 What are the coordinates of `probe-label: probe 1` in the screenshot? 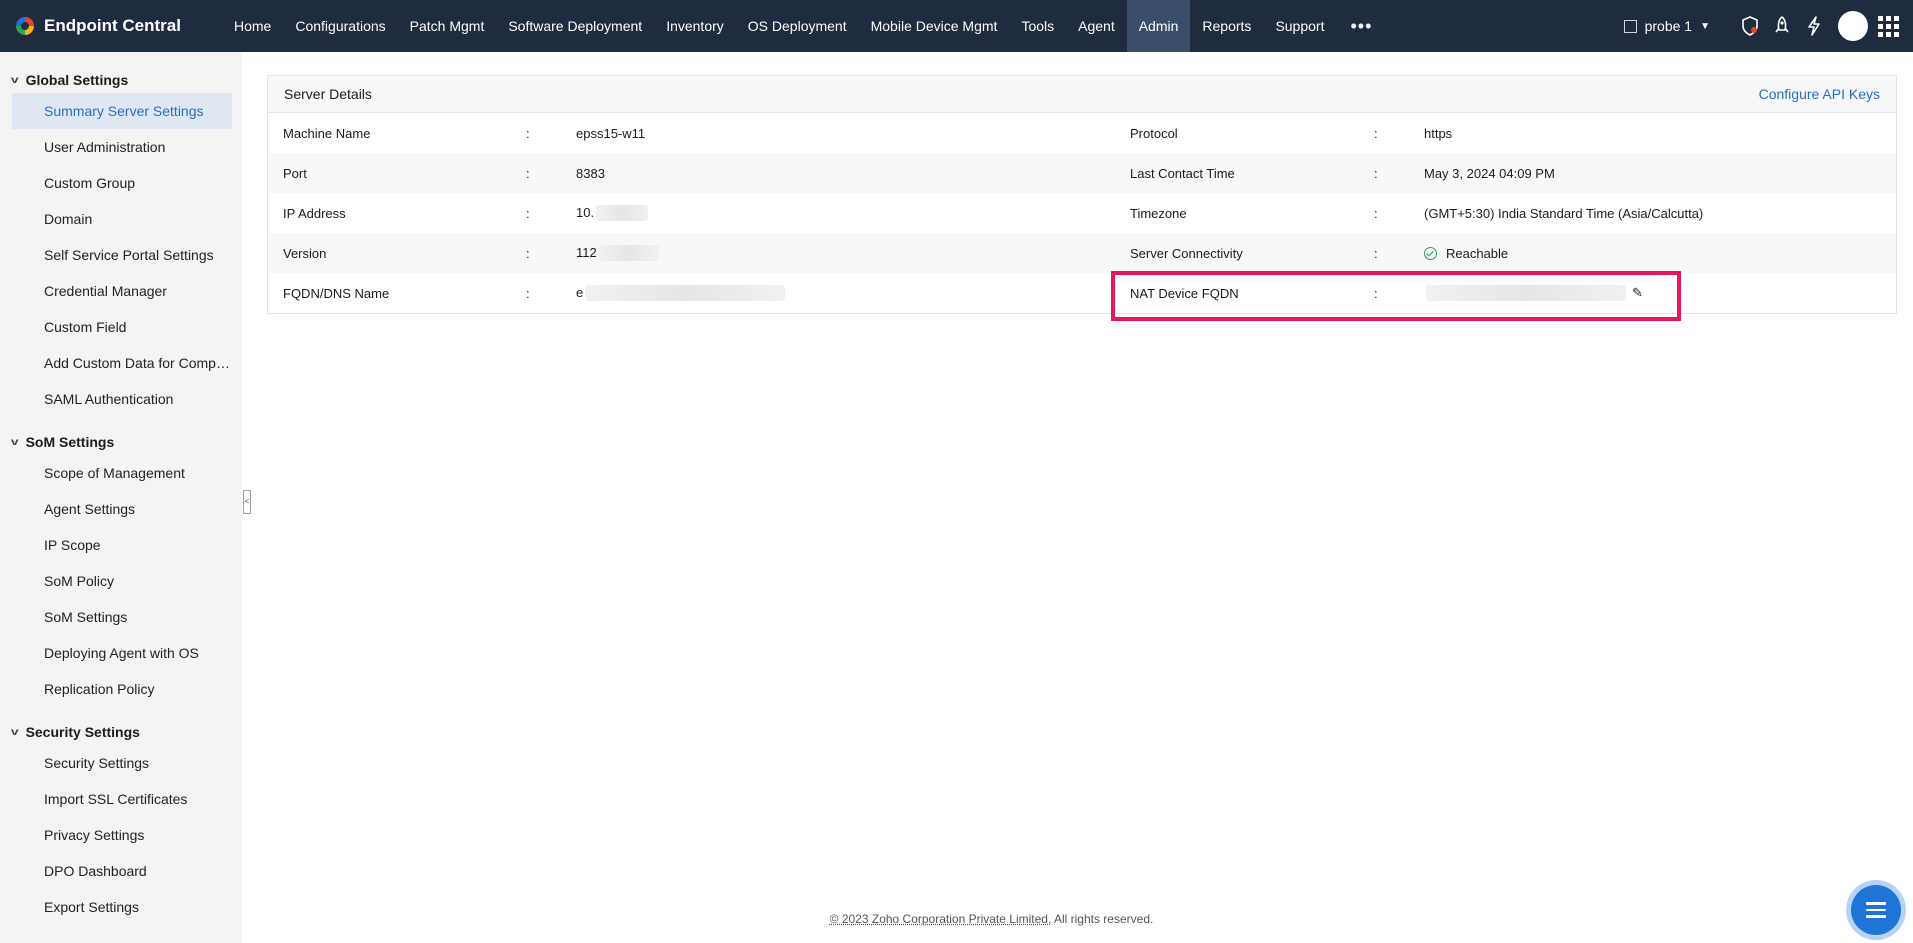 It's located at (1668, 26).